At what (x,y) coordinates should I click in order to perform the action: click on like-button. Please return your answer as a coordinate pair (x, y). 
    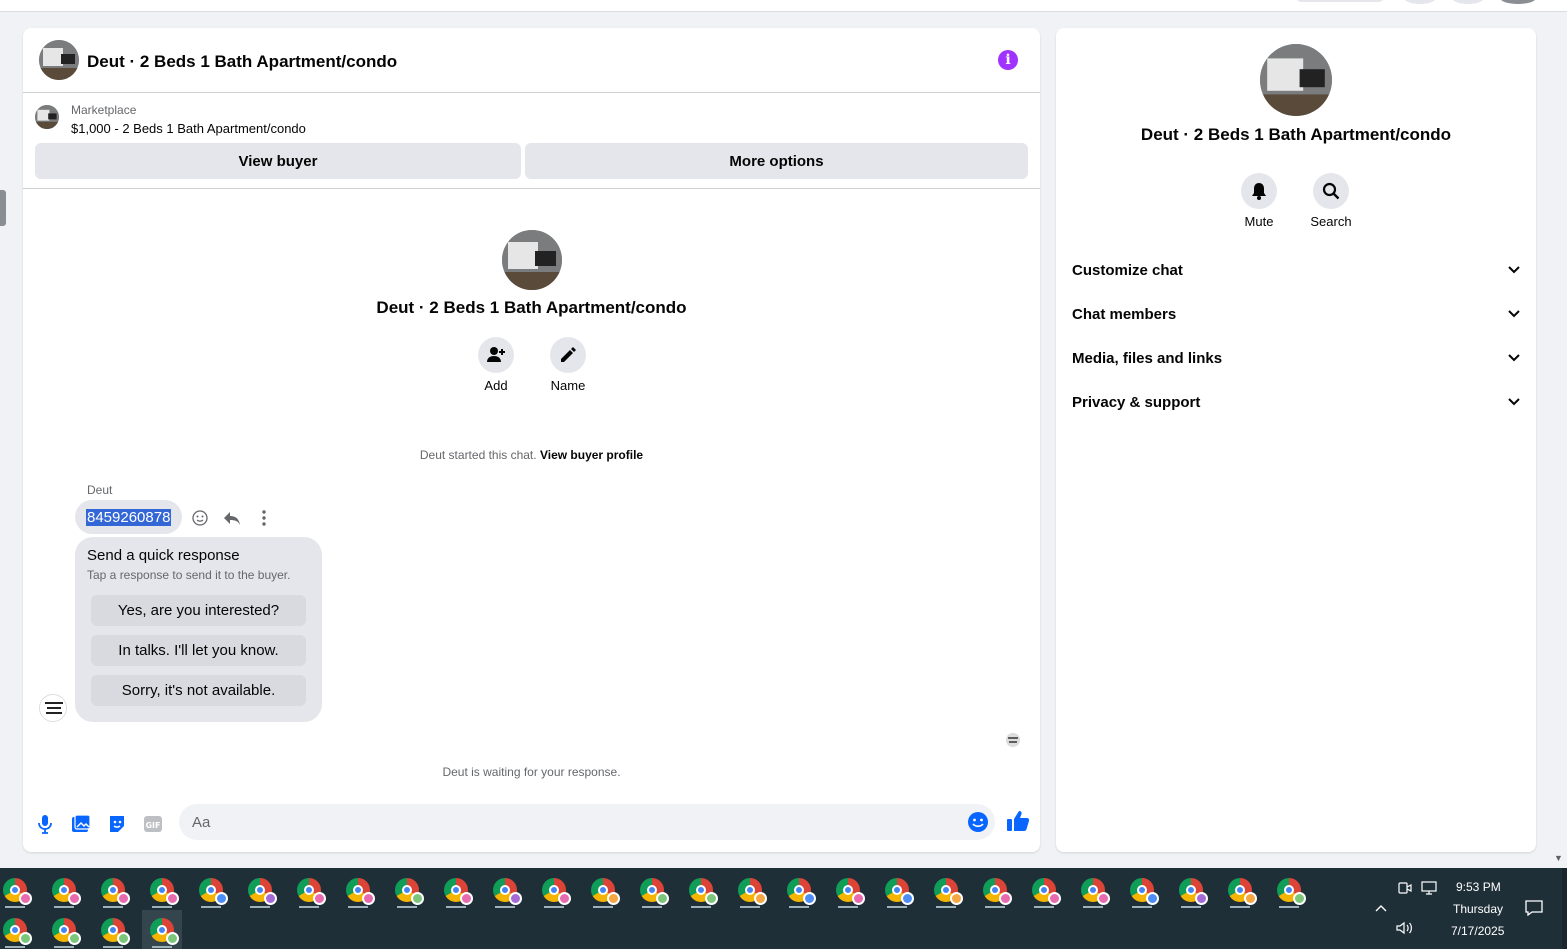
    Looking at the image, I should click on (1018, 821).